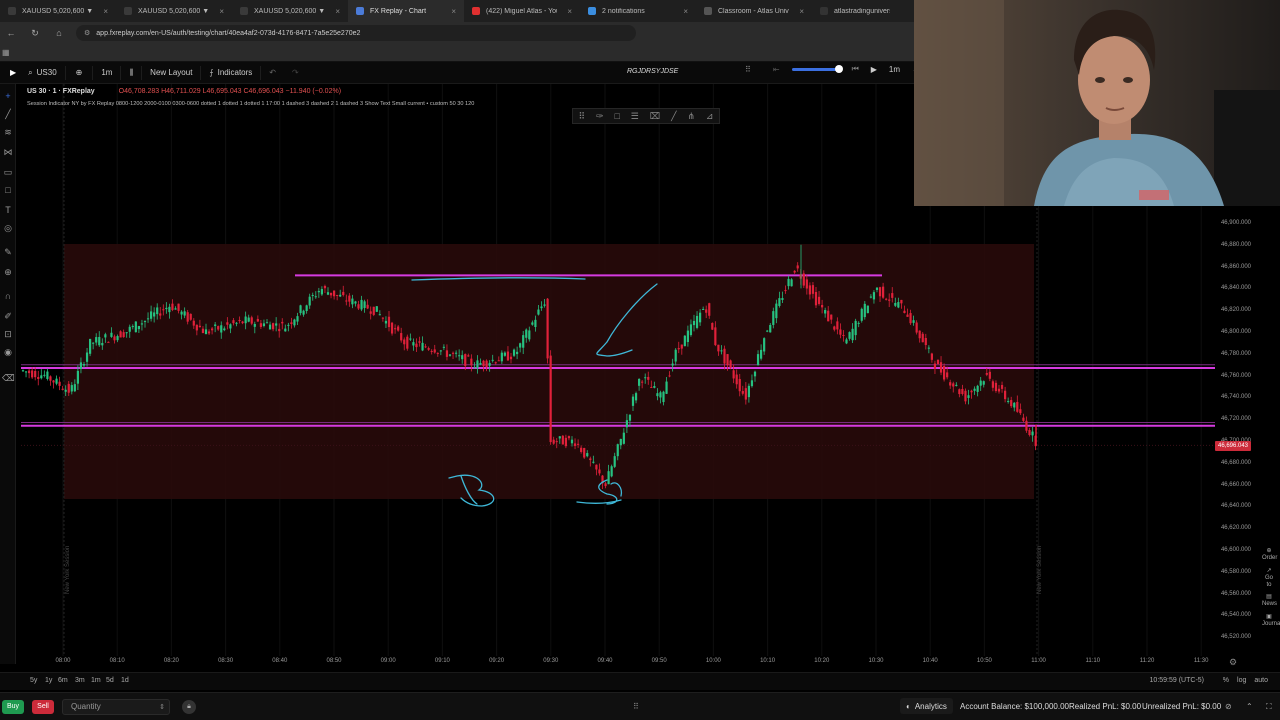  I want to click on angle-icon: ⊿, so click(710, 116).